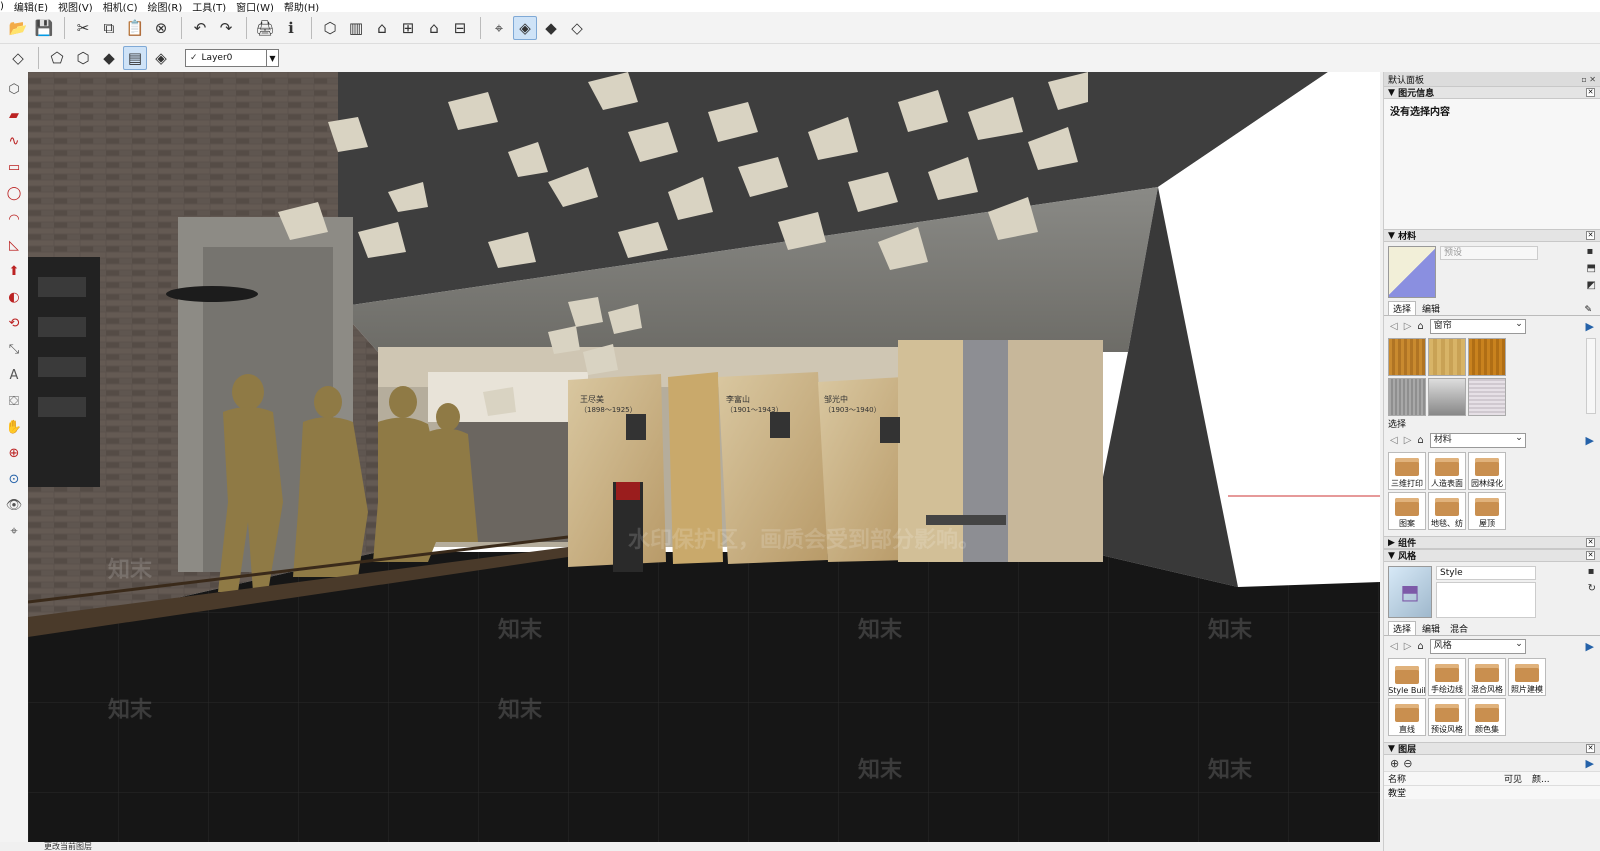 The height and width of the screenshot is (851, 1600). I want to click on freehand-icon: ∿, so click(14, 141).